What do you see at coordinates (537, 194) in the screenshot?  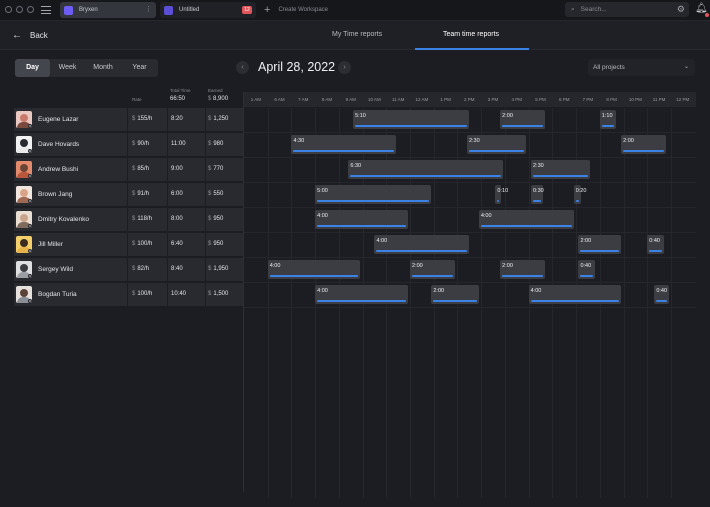 I see `time-entry-bar: 0:30` at bounding box center [537, 194].